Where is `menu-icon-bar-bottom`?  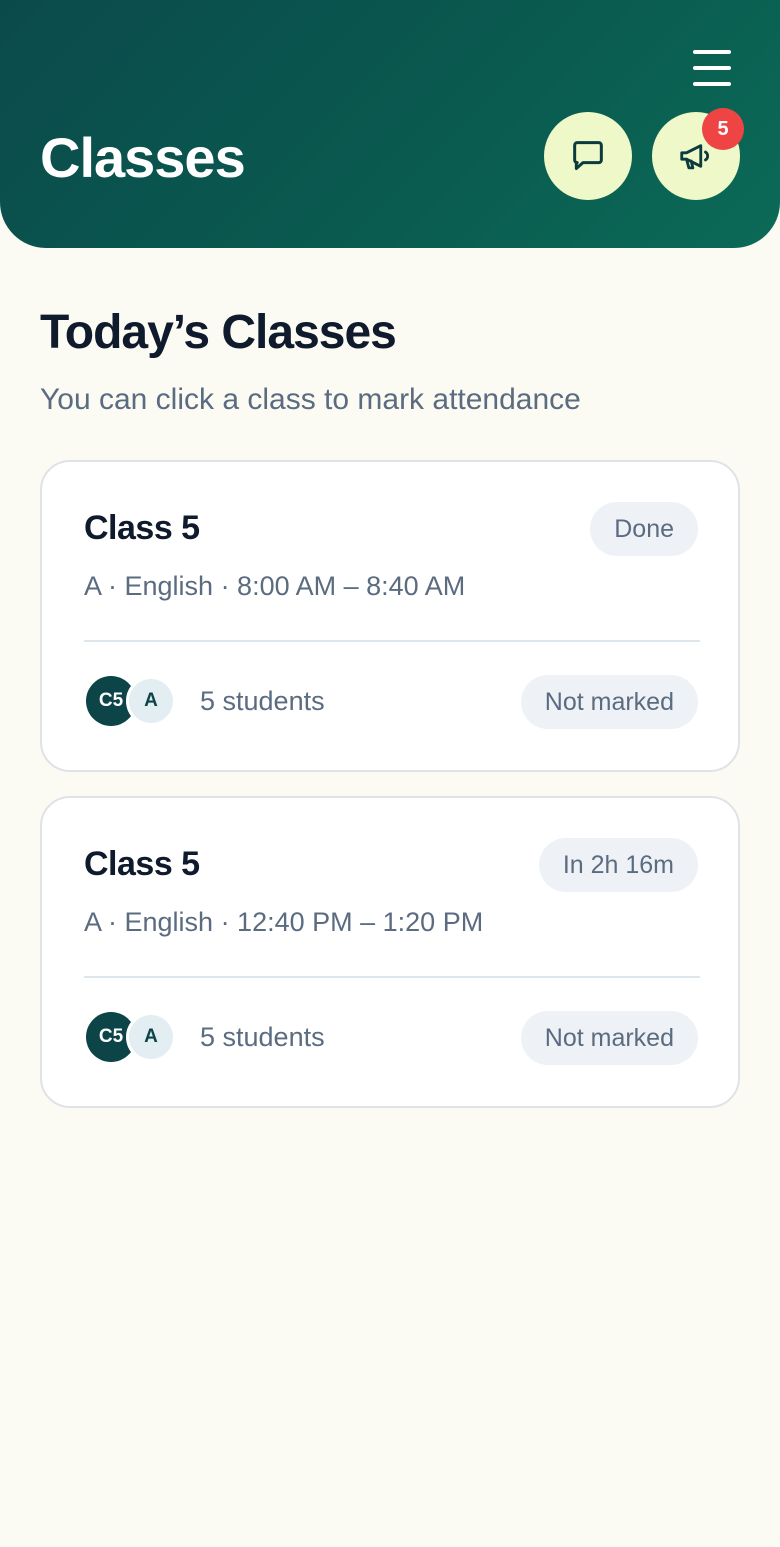
menu-icon-bar-bottom is located at coordinates (712, 84).